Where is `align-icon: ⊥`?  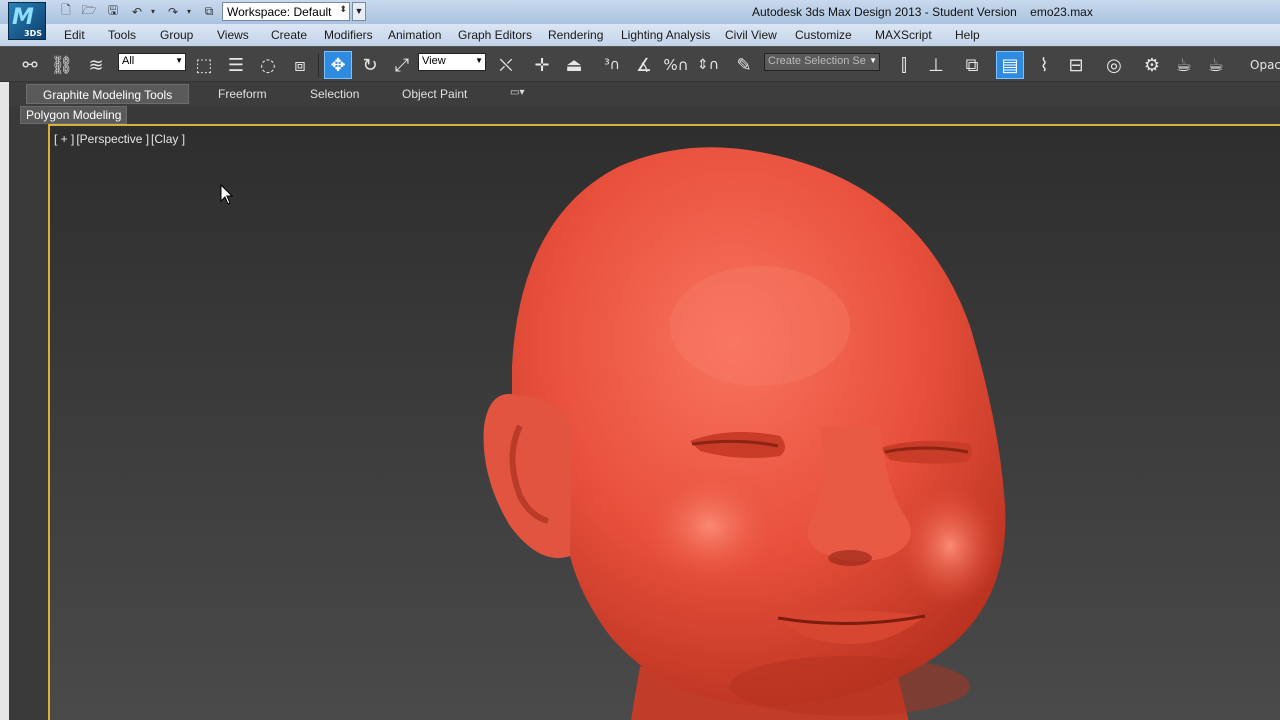
align-icon: ⊥ is located at coordinates (936, 65).